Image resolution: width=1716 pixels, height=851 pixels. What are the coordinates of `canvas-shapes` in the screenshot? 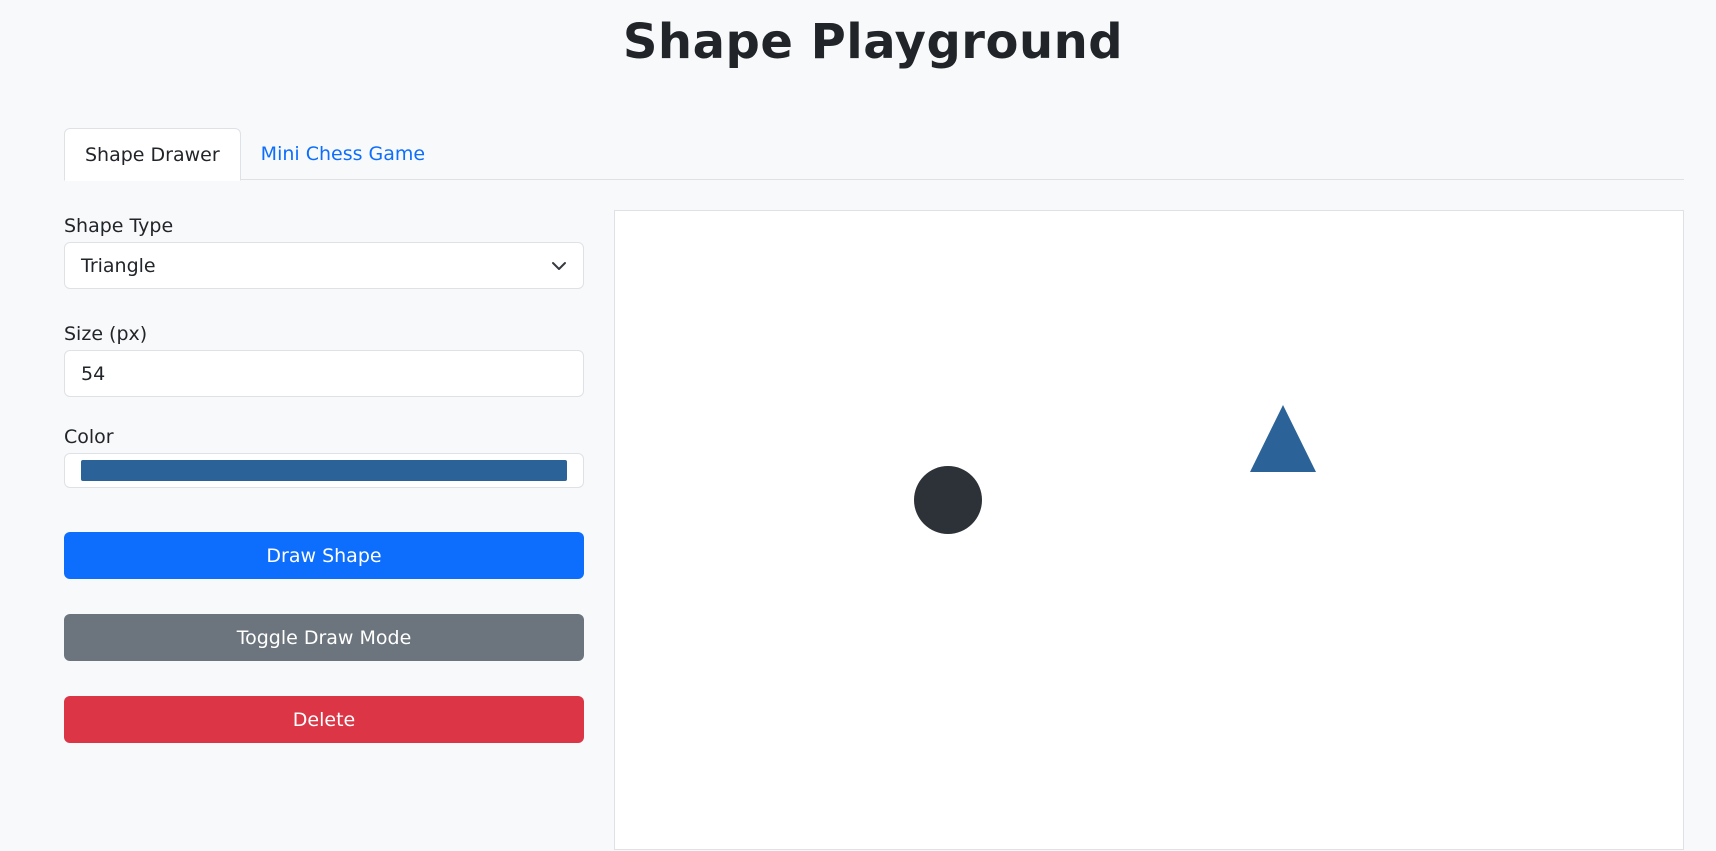 It's located at (1115, 469).